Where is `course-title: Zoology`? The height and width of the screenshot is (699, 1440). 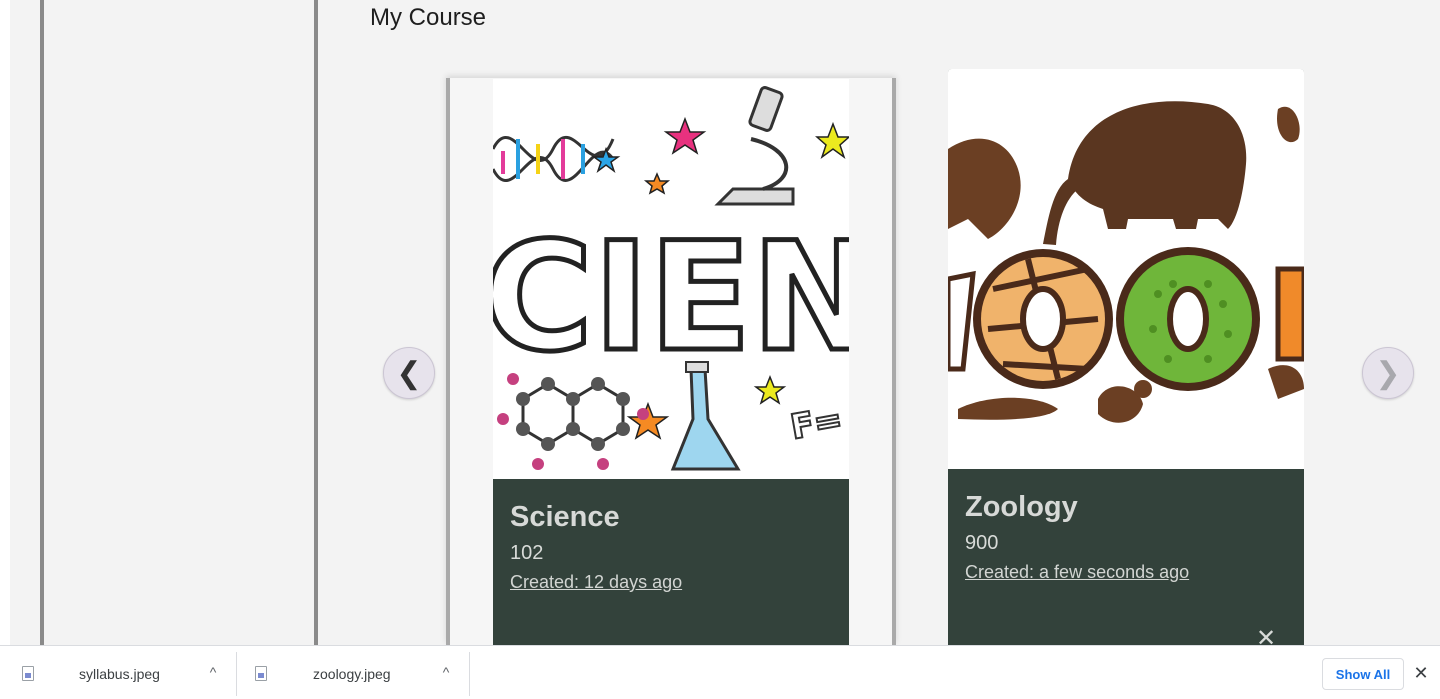 course-title: Zoology is located at coordinates (1021, 507).